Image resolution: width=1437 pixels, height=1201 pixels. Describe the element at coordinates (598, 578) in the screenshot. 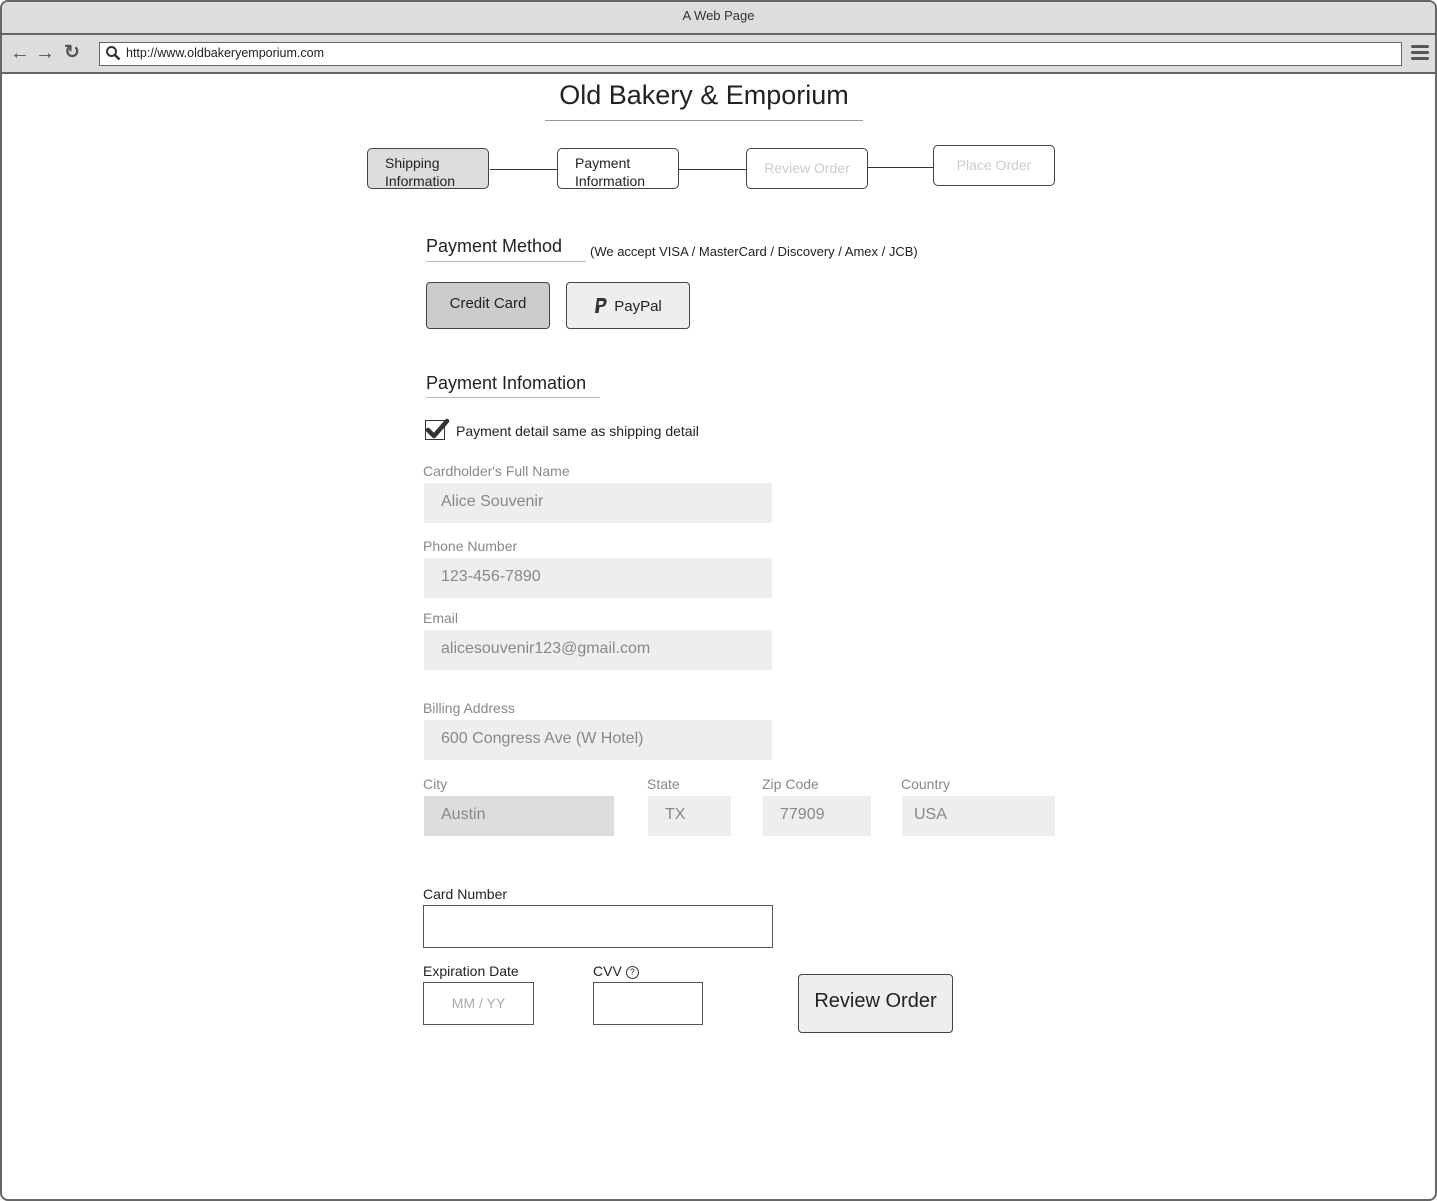

I see `phone-field: 123-456-7890` at that location.